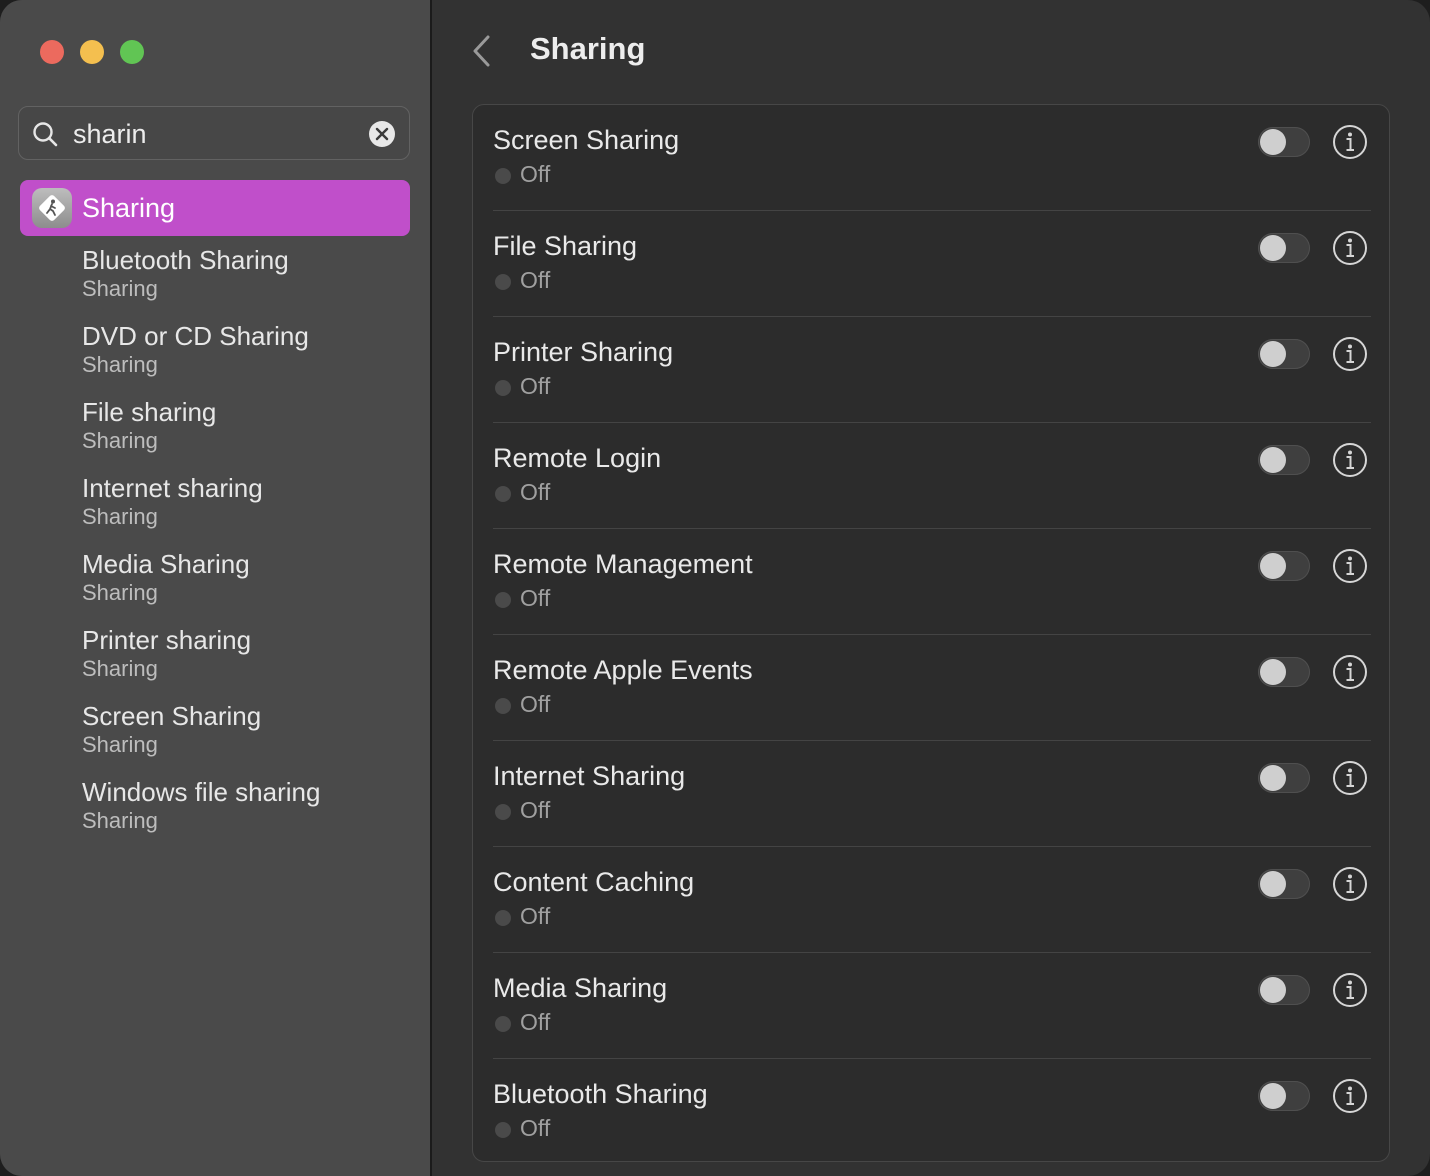 This screenshot has width=1430, height=1176. What do you see at coordinates (195, 336) in the screenshot?
I see `result-title: DVD or CD Sharing` at bounding box center [195, 336].